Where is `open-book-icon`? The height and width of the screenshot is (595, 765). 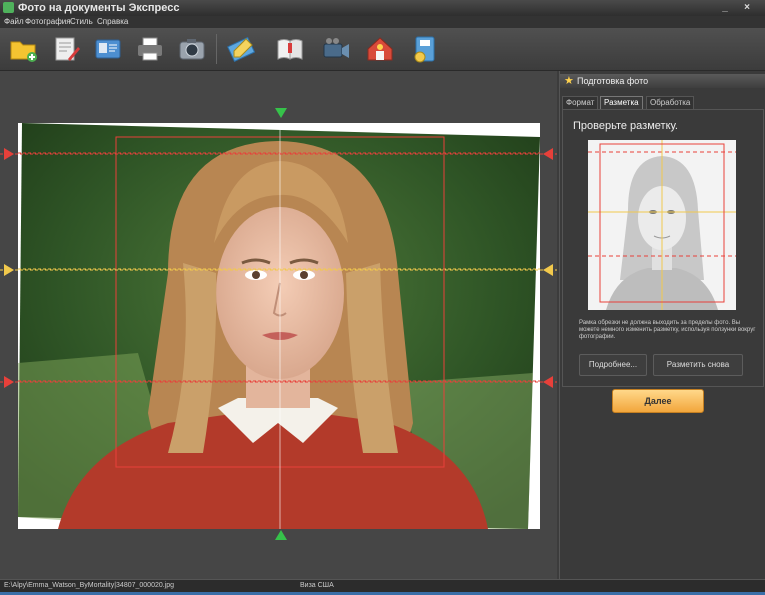
open-book-icon is located at coordinates (290, 49).